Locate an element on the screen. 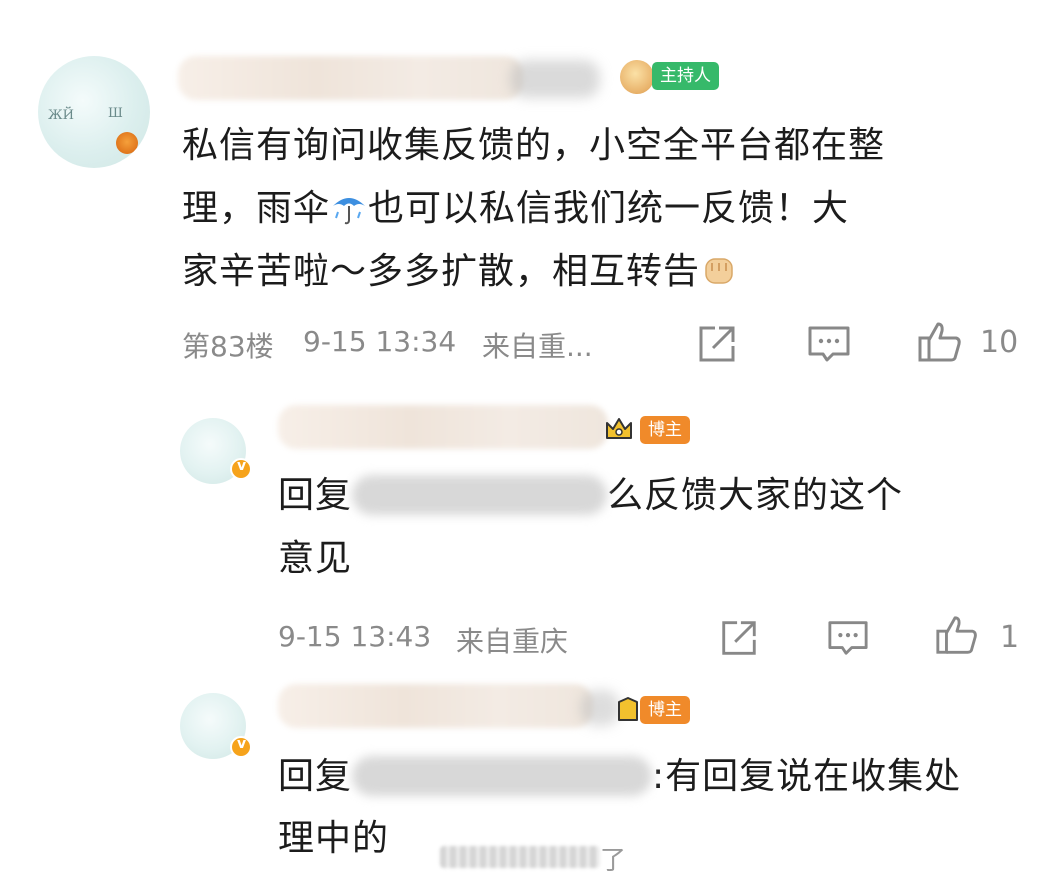 The width and height of the screenshot is (1054, 881). reply1-username is located at coordinates (443, 427).